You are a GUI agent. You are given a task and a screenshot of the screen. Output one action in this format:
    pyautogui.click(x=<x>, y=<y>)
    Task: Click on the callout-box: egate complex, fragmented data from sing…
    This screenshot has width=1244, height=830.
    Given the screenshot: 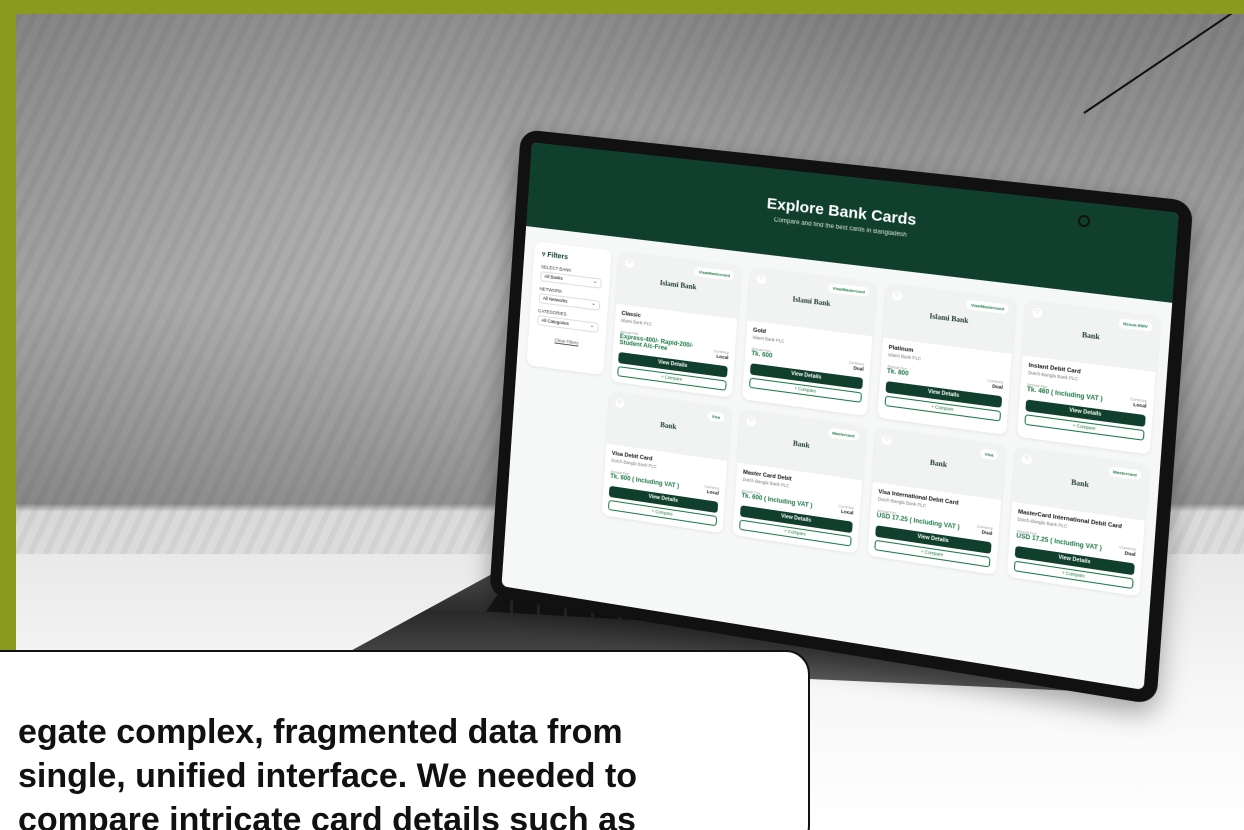 What is the action you would take?
    pyautogui.click(x=405, y=740)
    